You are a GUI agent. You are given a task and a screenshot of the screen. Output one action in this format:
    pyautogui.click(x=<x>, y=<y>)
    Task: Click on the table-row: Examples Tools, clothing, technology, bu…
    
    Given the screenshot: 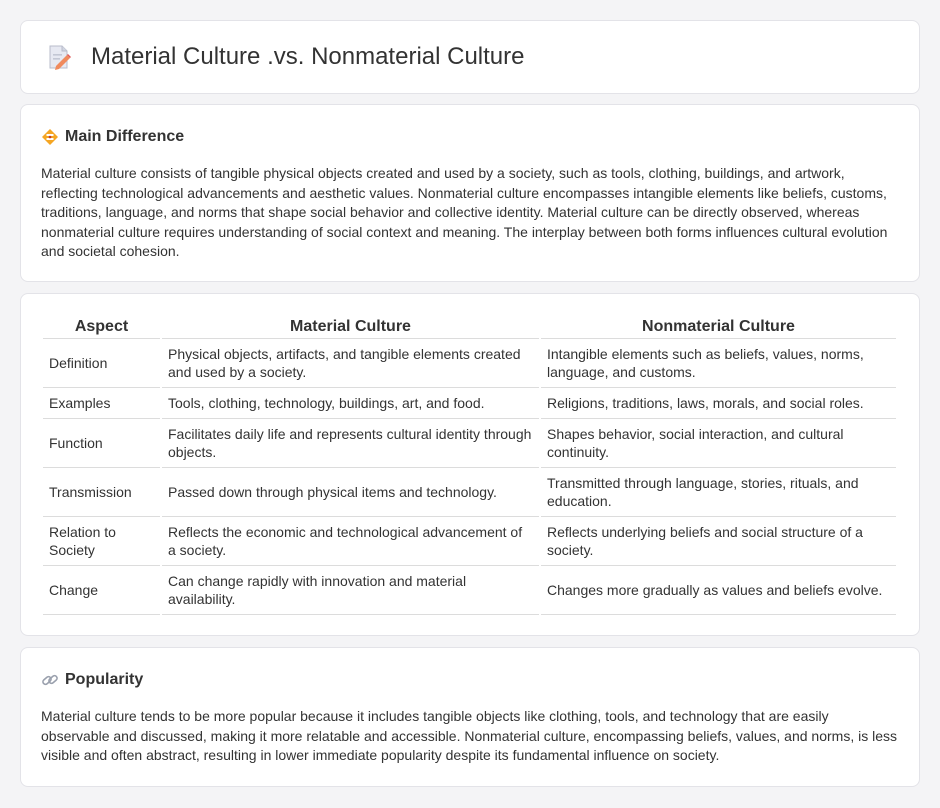 What is the action you would take?
    pyautogui.click(x=469, y=403)
    